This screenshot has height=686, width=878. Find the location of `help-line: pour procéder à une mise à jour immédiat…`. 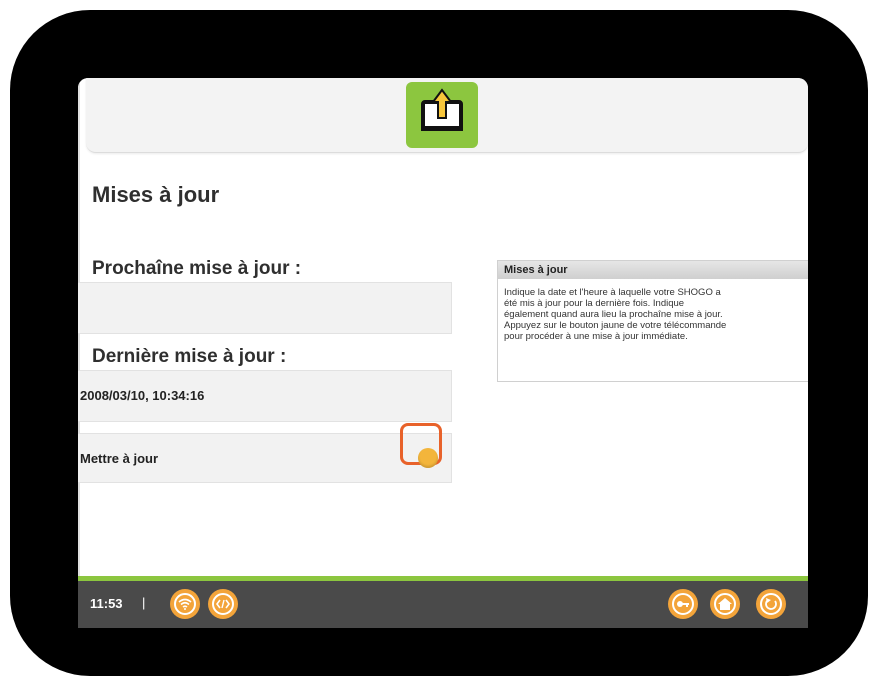

help-line: pour procéder à une mise à jour immédiat… is located at coordinates (596, 336).